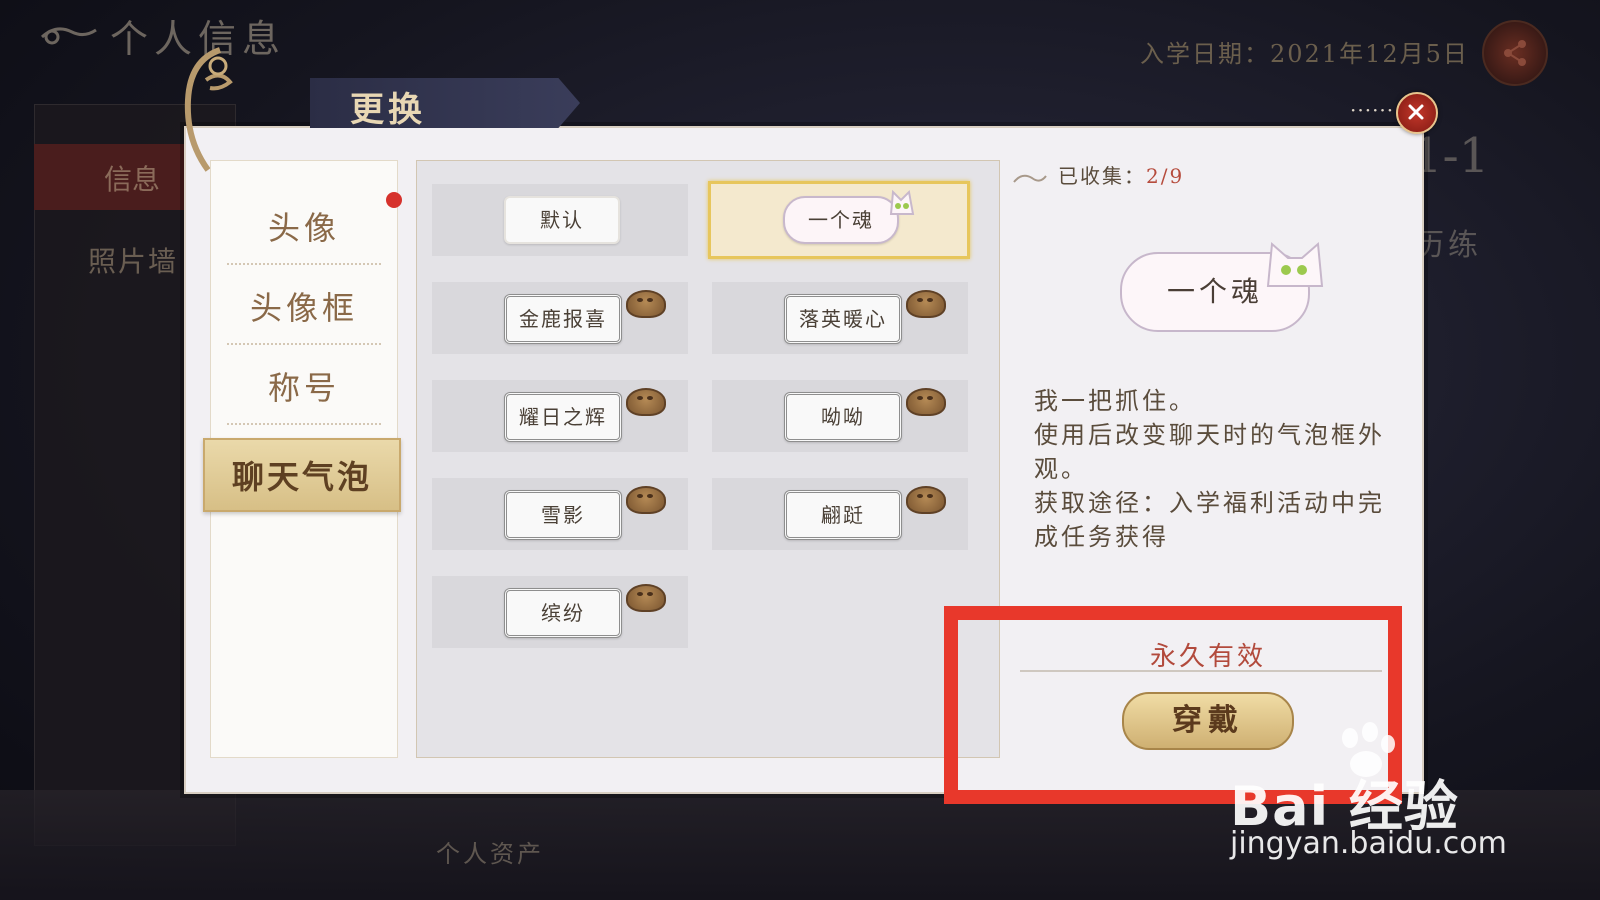 This screenshot has width=1600, height=900. Describe the element at coordinates (490, 854) in the screenshot. I see `assets-label: 个人资产` at that location.